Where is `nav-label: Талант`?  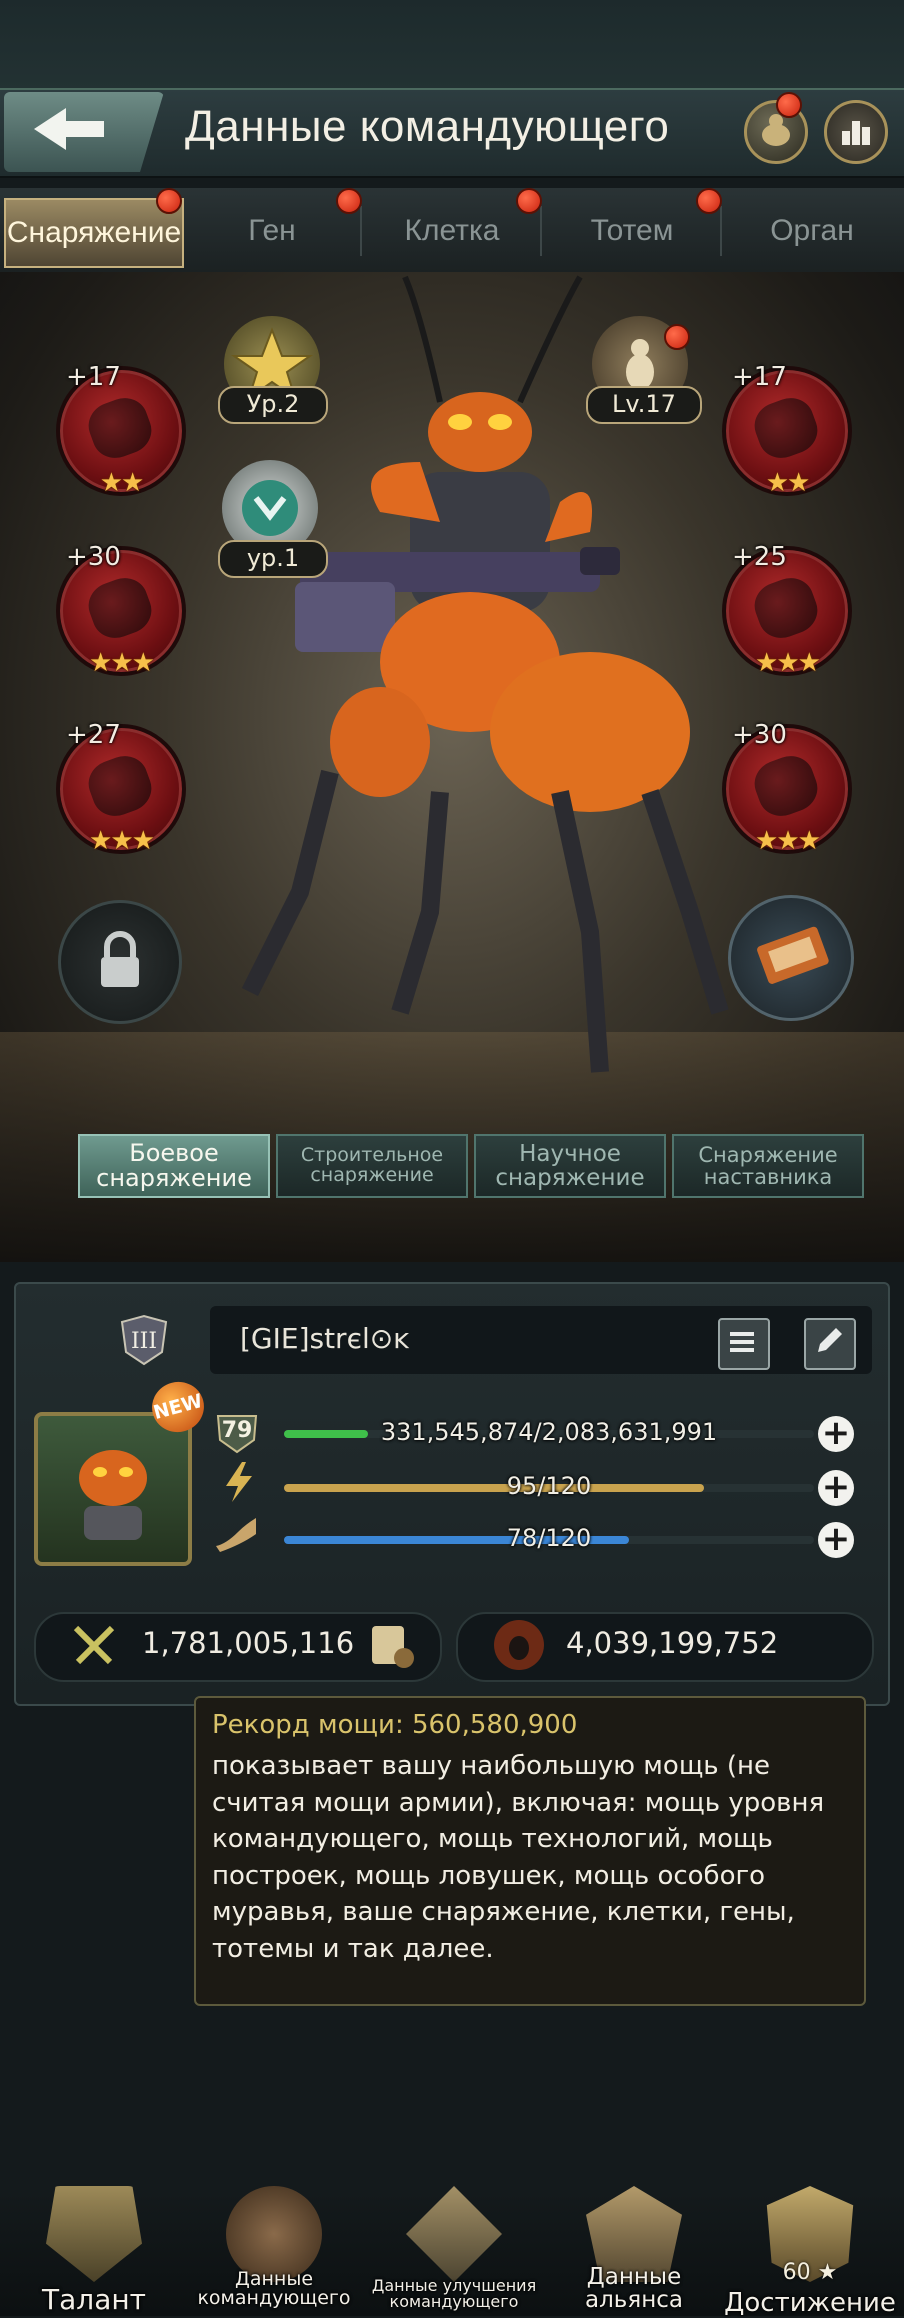 nav-label: Талант is located at coordinates (94, 2299).